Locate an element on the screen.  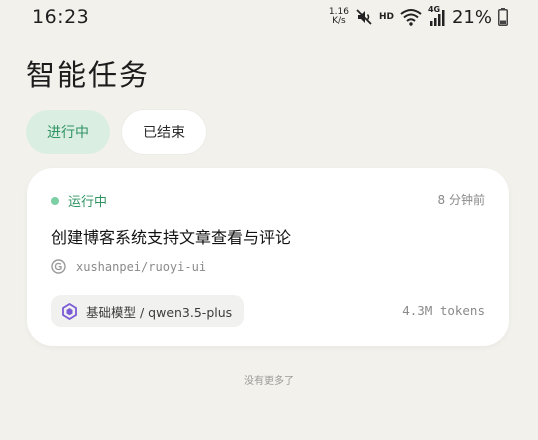
task-status: 运行中 is located at coordinates (79, 200).